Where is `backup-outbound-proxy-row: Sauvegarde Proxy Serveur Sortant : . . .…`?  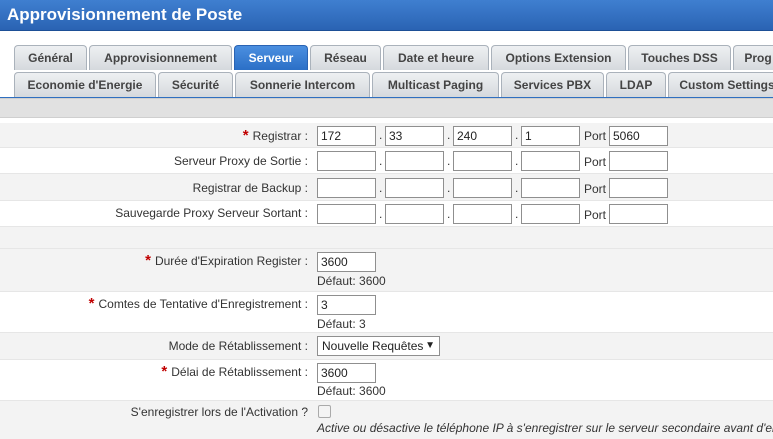 backup-outbound-proxy-row: Sauvegarde Proxy Serveur Sortant : . . .… is located at coordinates (386, 214).